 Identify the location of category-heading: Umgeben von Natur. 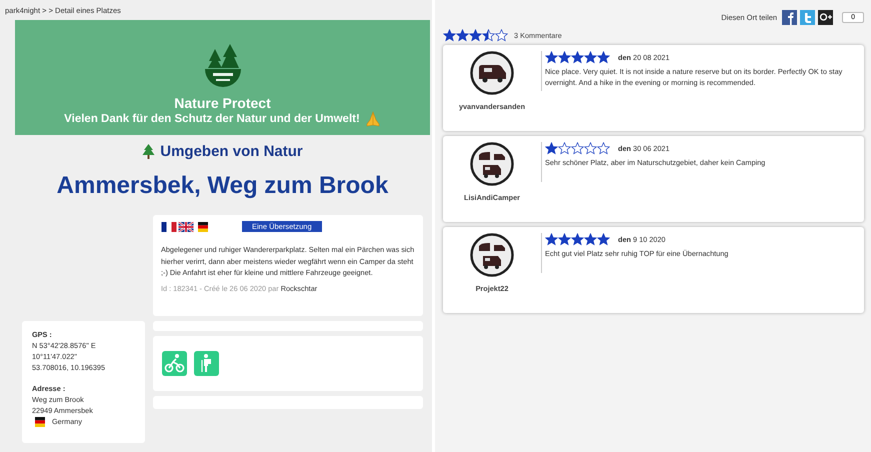
(231, 151).